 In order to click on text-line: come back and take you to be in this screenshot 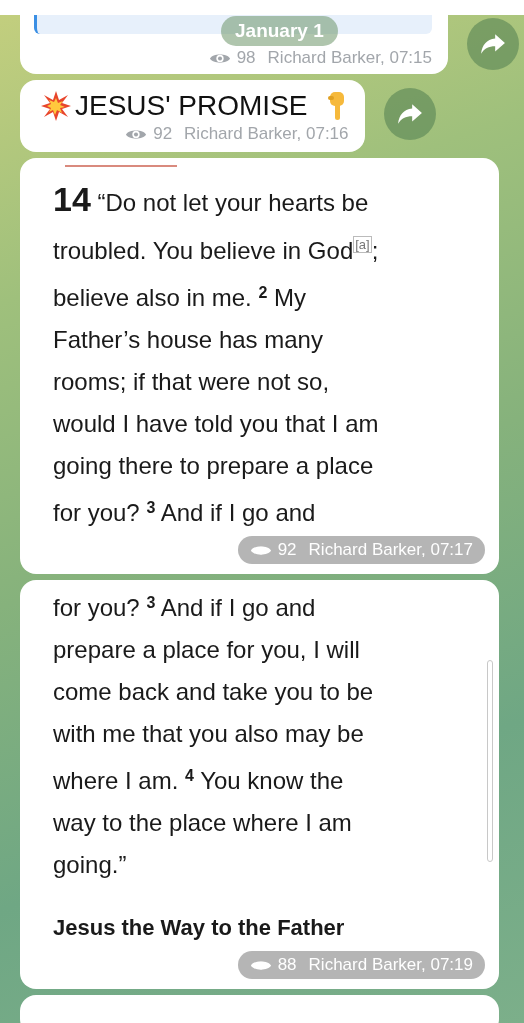, I will do `click(213, 692)`.